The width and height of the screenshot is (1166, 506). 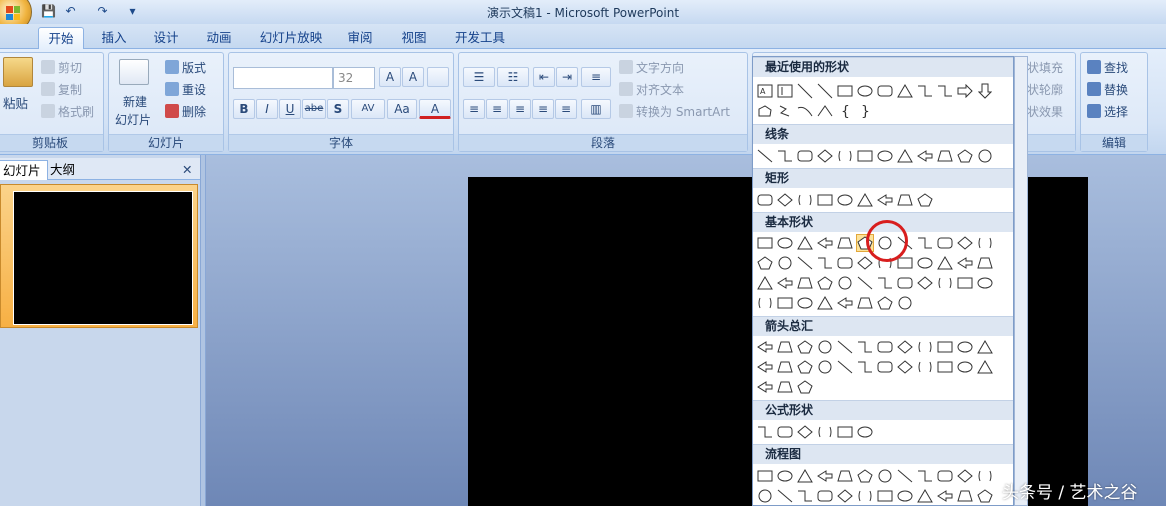 What do you see at coordinates (61, 67) in the screenshot?
I see `cut-button: 剪切` at bounding box center [61, 67].